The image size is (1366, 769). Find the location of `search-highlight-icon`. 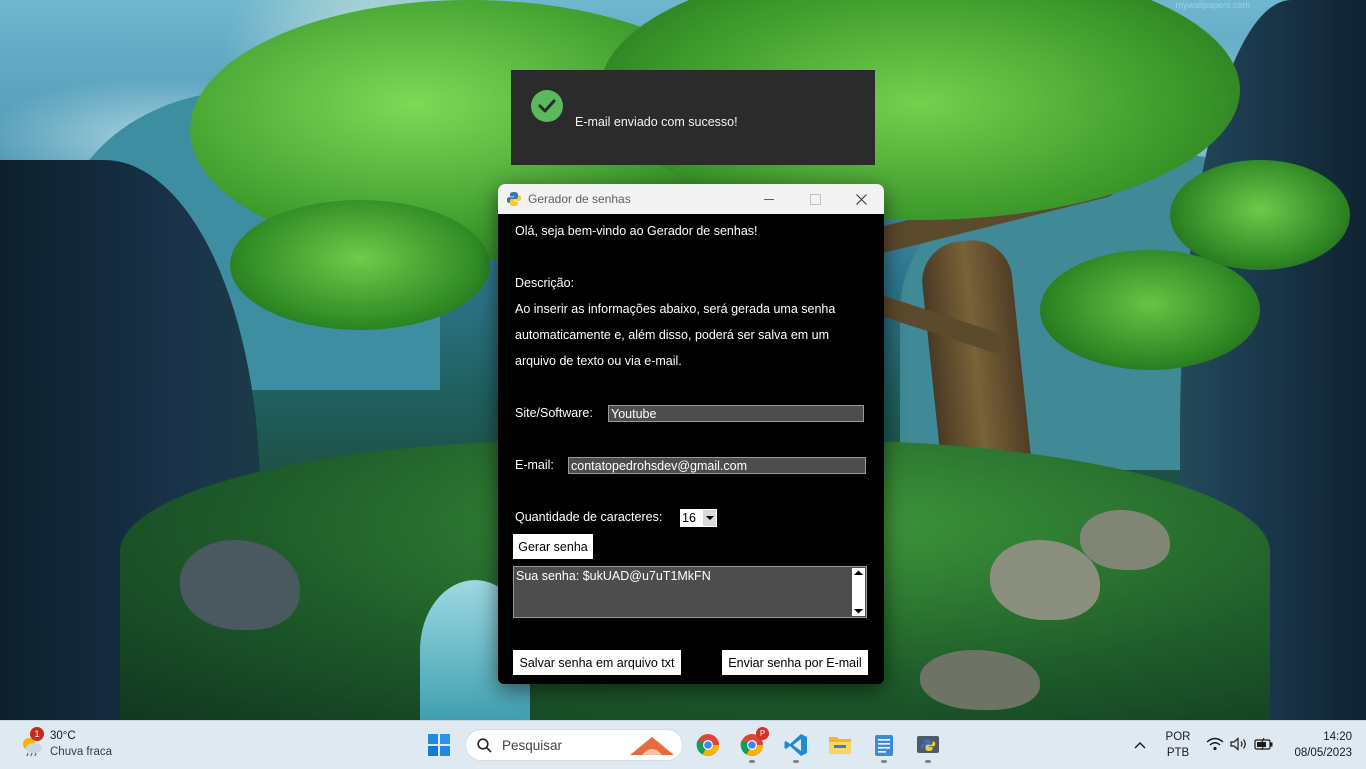

search-highlight-icon is located at coordinates (652, 745).